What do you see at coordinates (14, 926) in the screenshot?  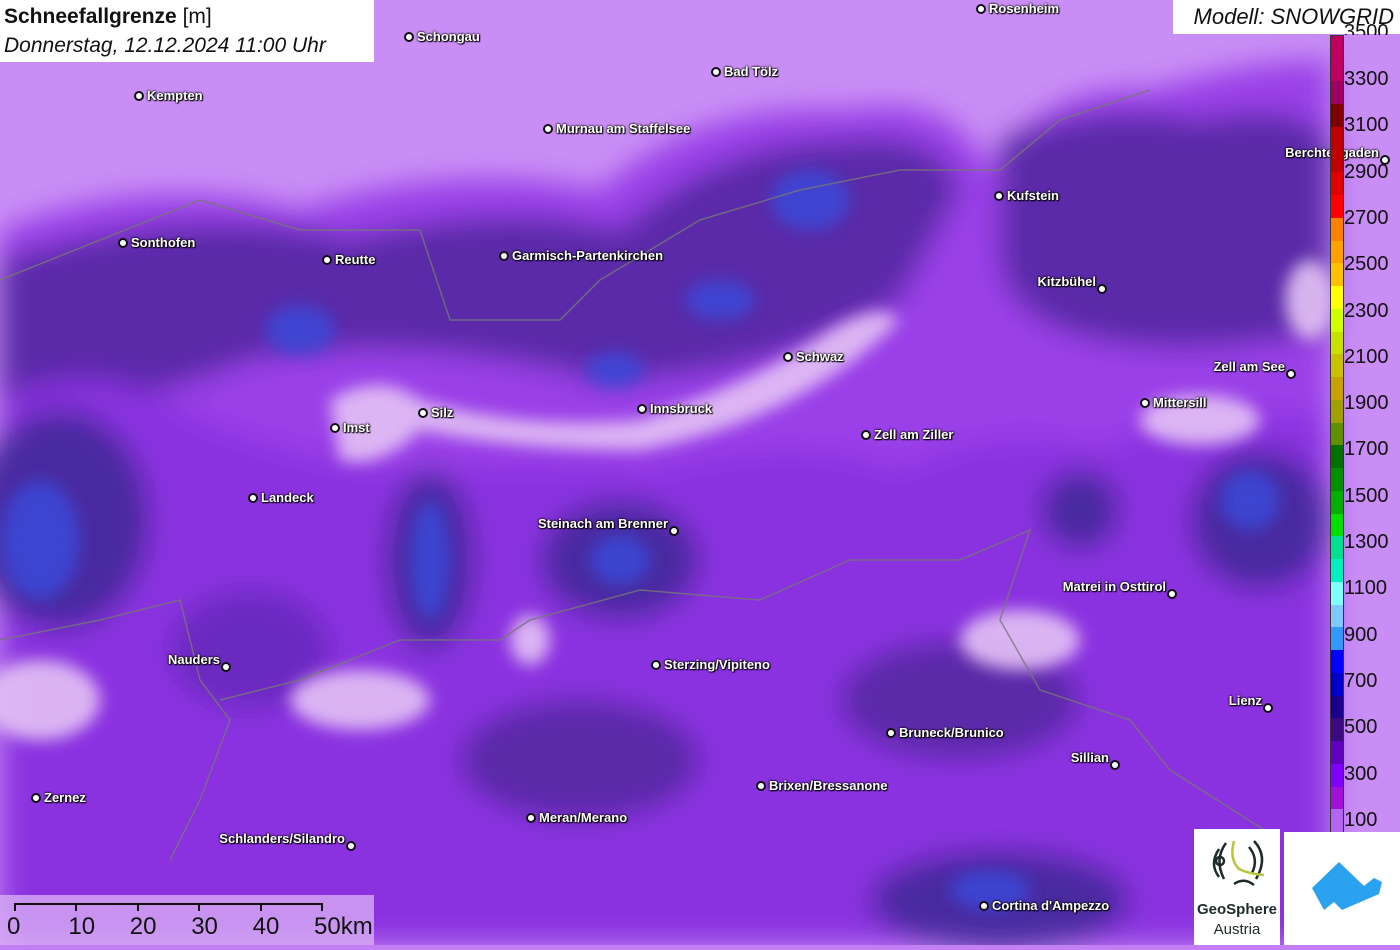 I see `scale-label: 0` at bounding box center [14, 926].